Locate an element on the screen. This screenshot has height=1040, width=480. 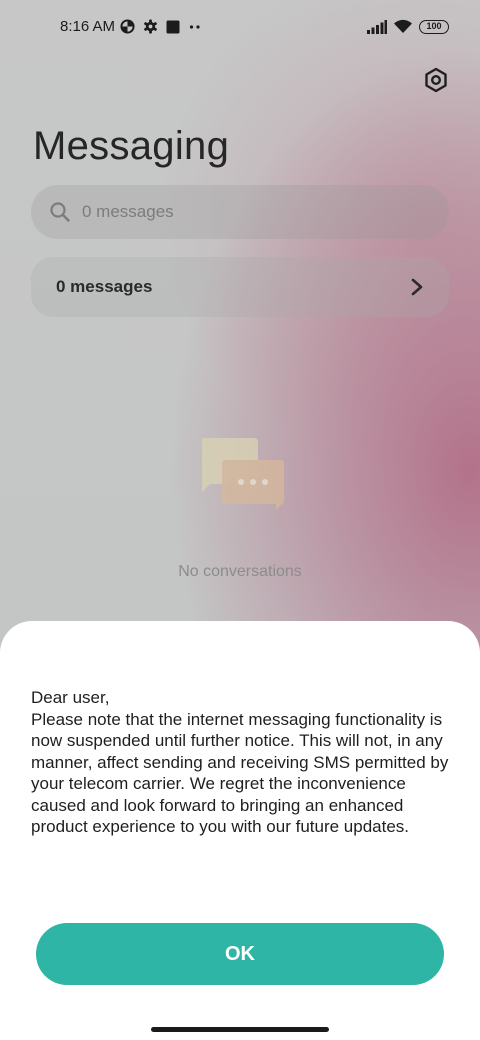
page-title: Messaging is located at coordinates (131, 146).